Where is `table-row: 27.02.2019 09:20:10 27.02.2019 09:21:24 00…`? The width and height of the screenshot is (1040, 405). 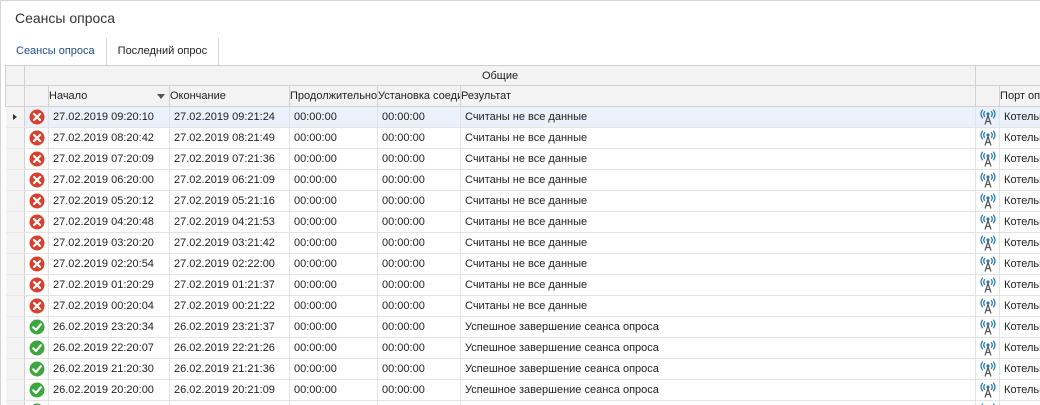 table-row: 27.02.2019 09:20:10 27.02.2019 09:21:24 00… is located at coordinates (522, 117).